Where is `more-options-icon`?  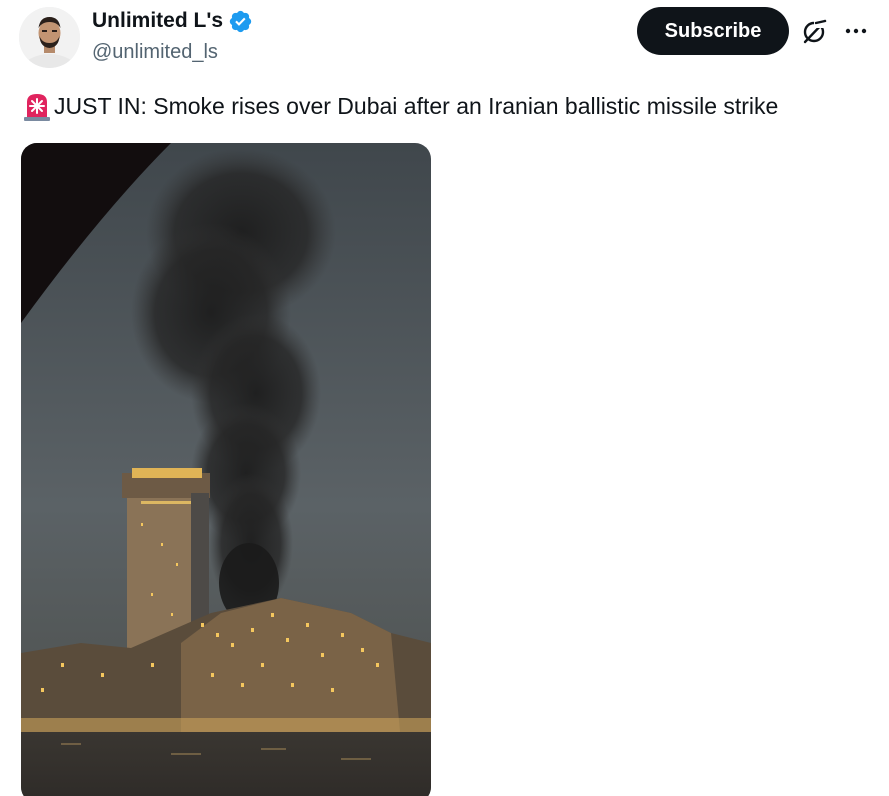 more-options-icon is located at coordinates (856, 31).